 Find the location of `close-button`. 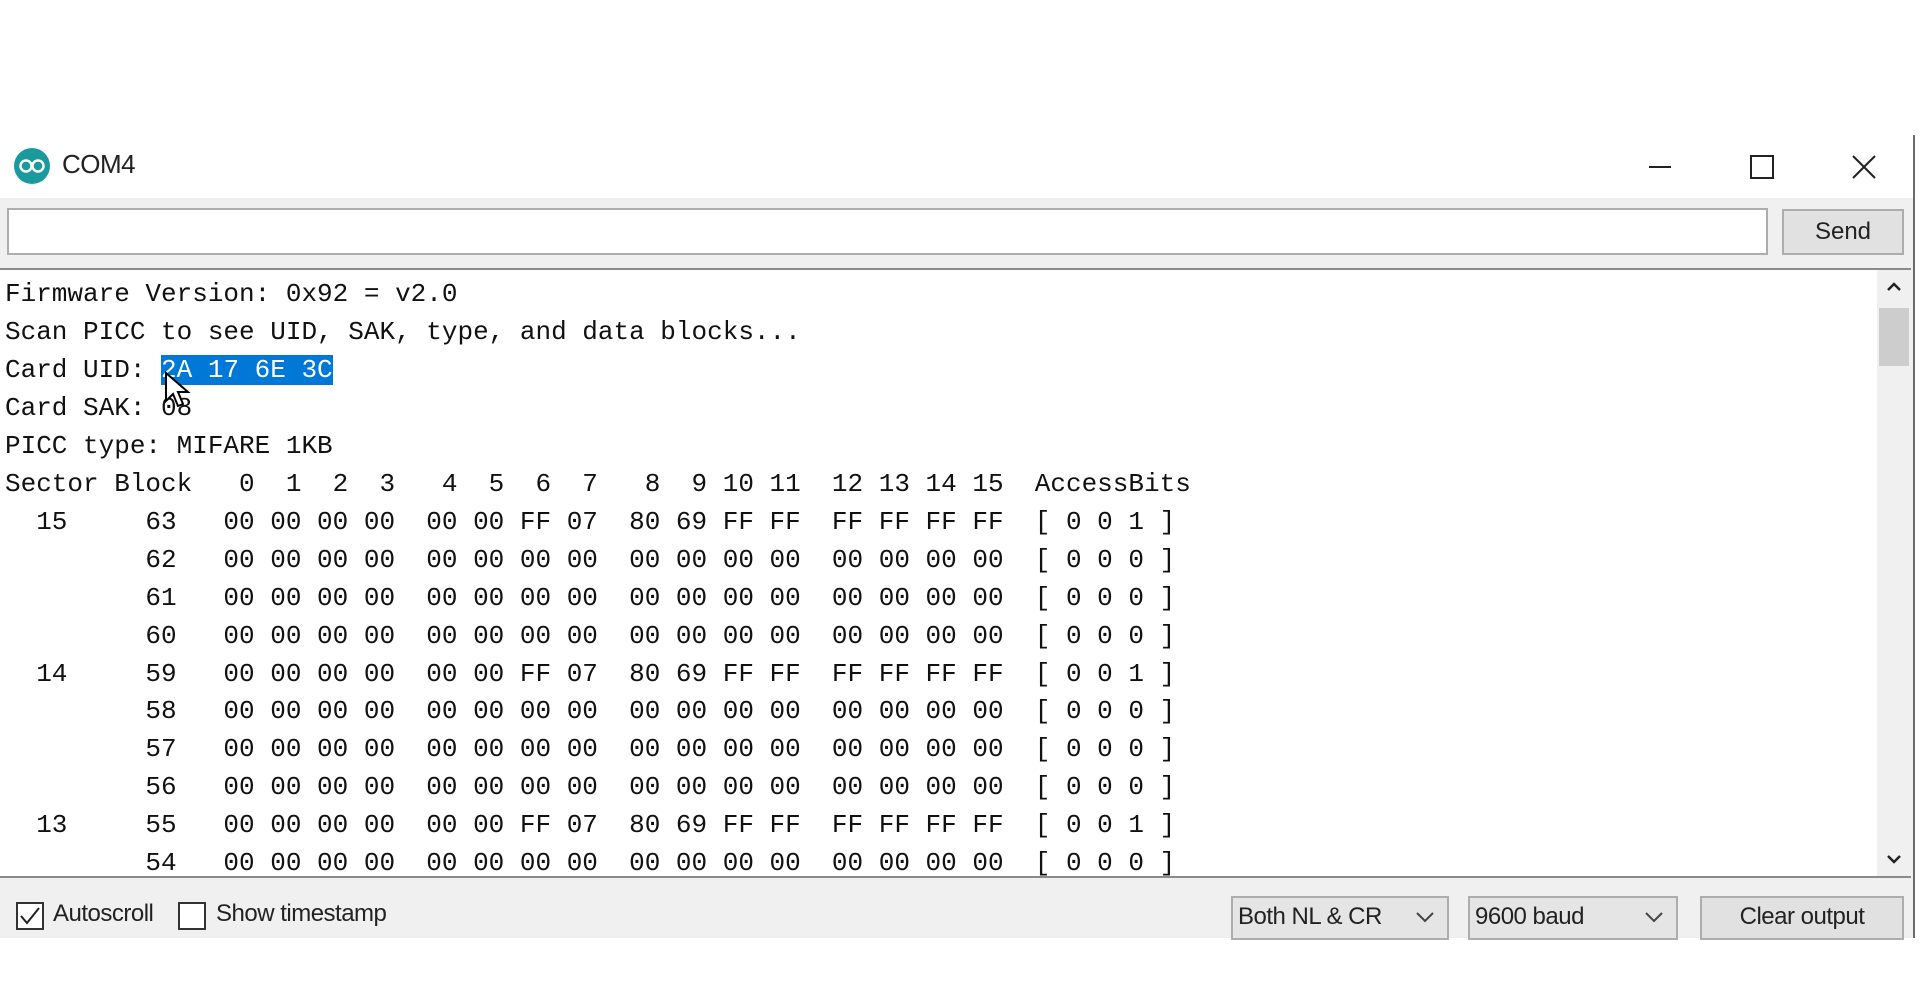

close-button is located at coordinates (1864, 166).